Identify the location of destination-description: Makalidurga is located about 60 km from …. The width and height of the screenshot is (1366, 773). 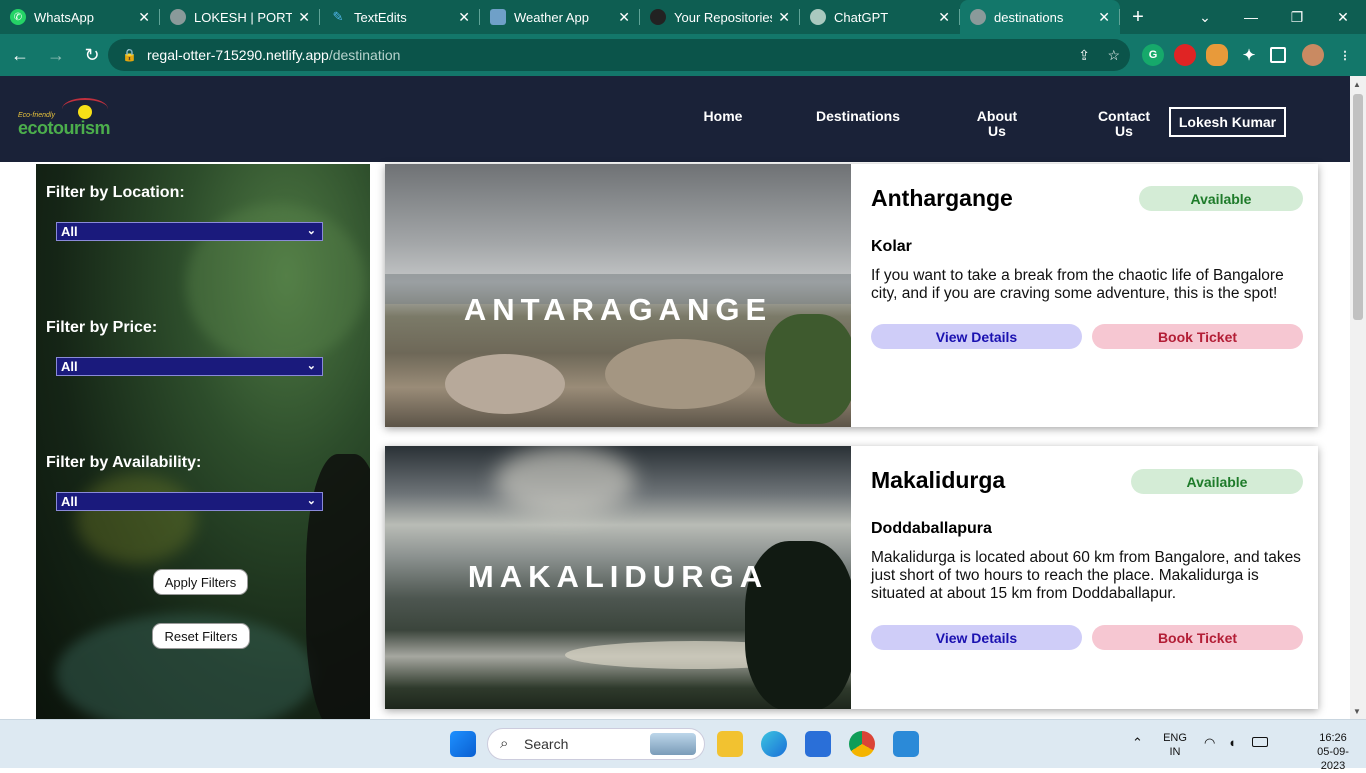
(1086, 575).